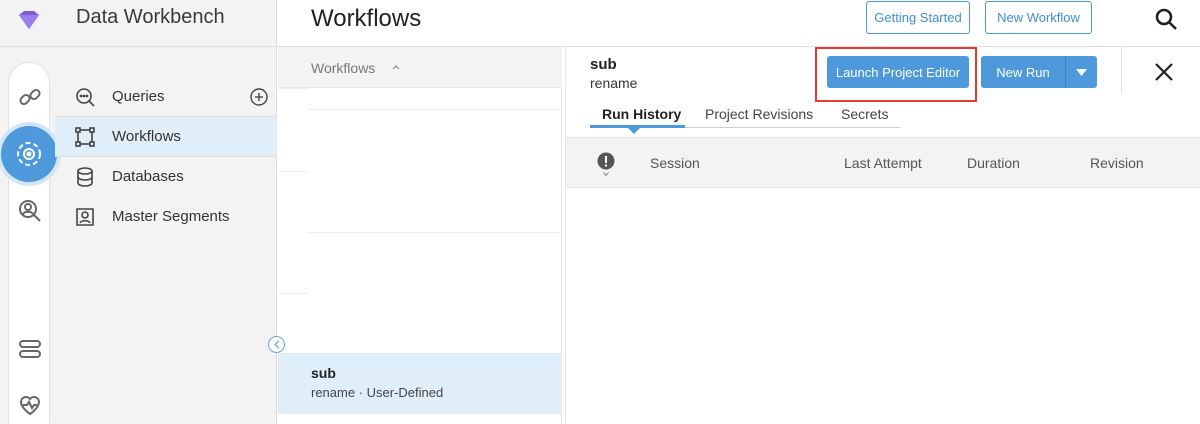 The image size is (1200, 424). Describe the element at coordinates (634, 131) in the screenshot. I see `active-tab-pointer` at that location.